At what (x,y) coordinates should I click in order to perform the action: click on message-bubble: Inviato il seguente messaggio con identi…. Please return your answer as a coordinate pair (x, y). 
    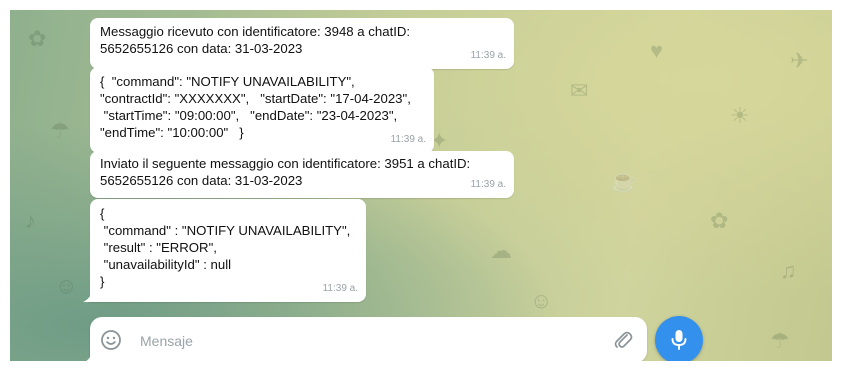
    Looking at the image, I should click on (302, 174).